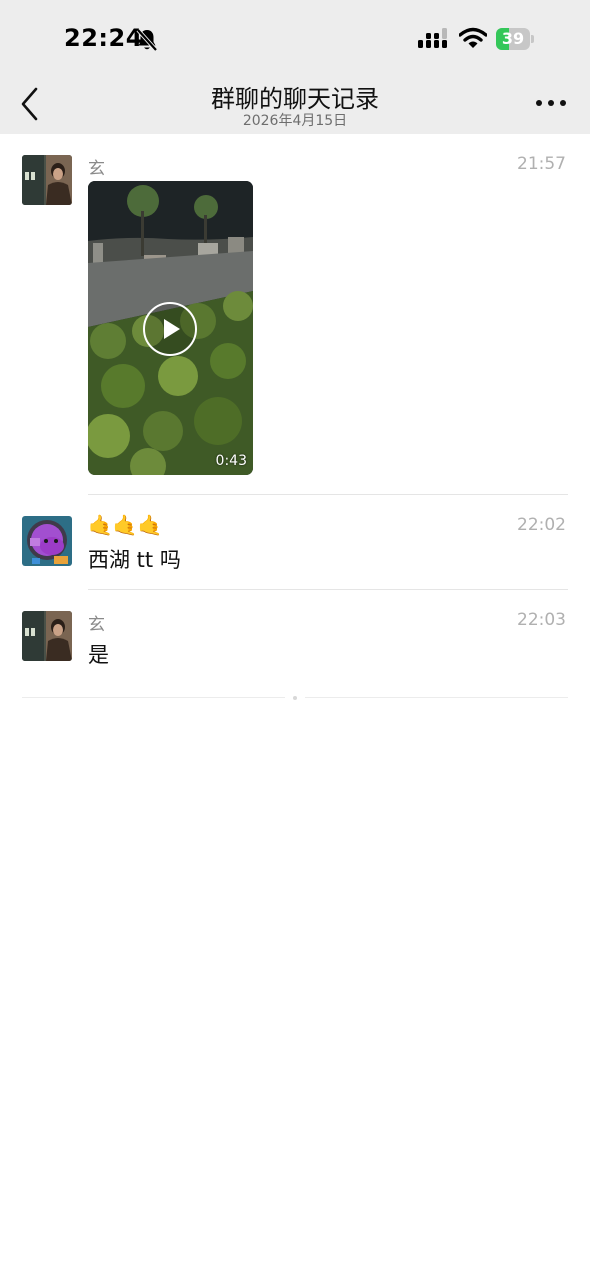  I want to click on status-time: 22:24, so click(103, 38).